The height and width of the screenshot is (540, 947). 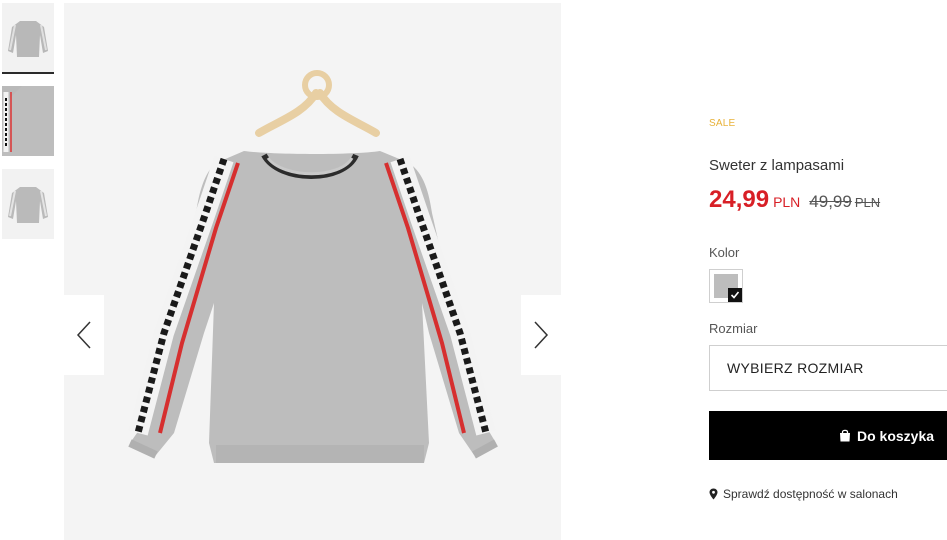 What do you see at coordinates (830, 201) in the screenshot?
I see `old-price: 49,99` at bounding box center [830, 201].